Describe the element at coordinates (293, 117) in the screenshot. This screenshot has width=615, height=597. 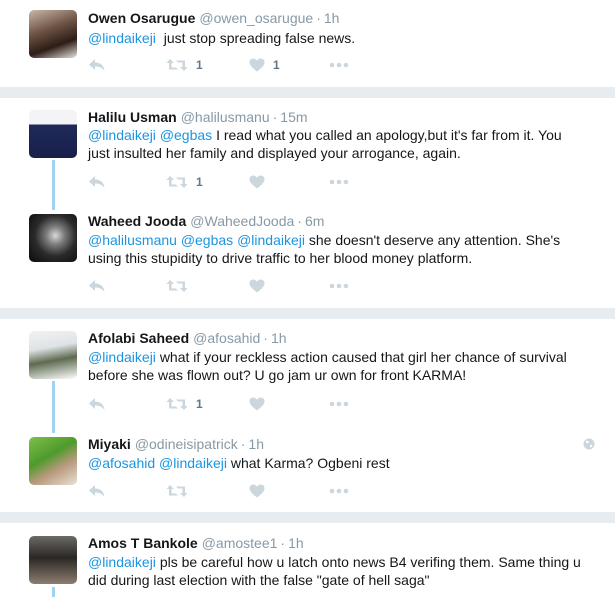
I see `timestamp: 15m` at that location.